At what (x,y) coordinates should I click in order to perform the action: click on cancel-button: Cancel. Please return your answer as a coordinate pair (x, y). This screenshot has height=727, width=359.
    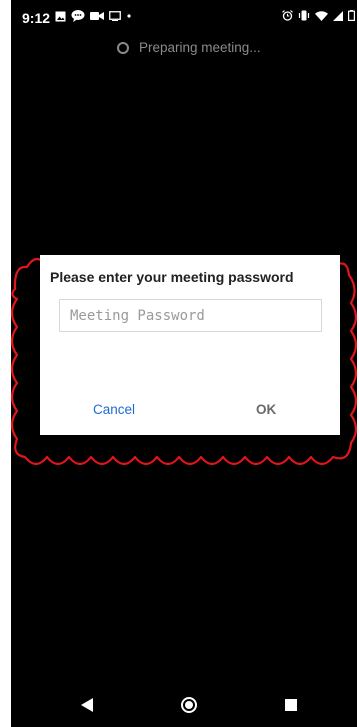
    Looking at the image, I should click on (114, 409).